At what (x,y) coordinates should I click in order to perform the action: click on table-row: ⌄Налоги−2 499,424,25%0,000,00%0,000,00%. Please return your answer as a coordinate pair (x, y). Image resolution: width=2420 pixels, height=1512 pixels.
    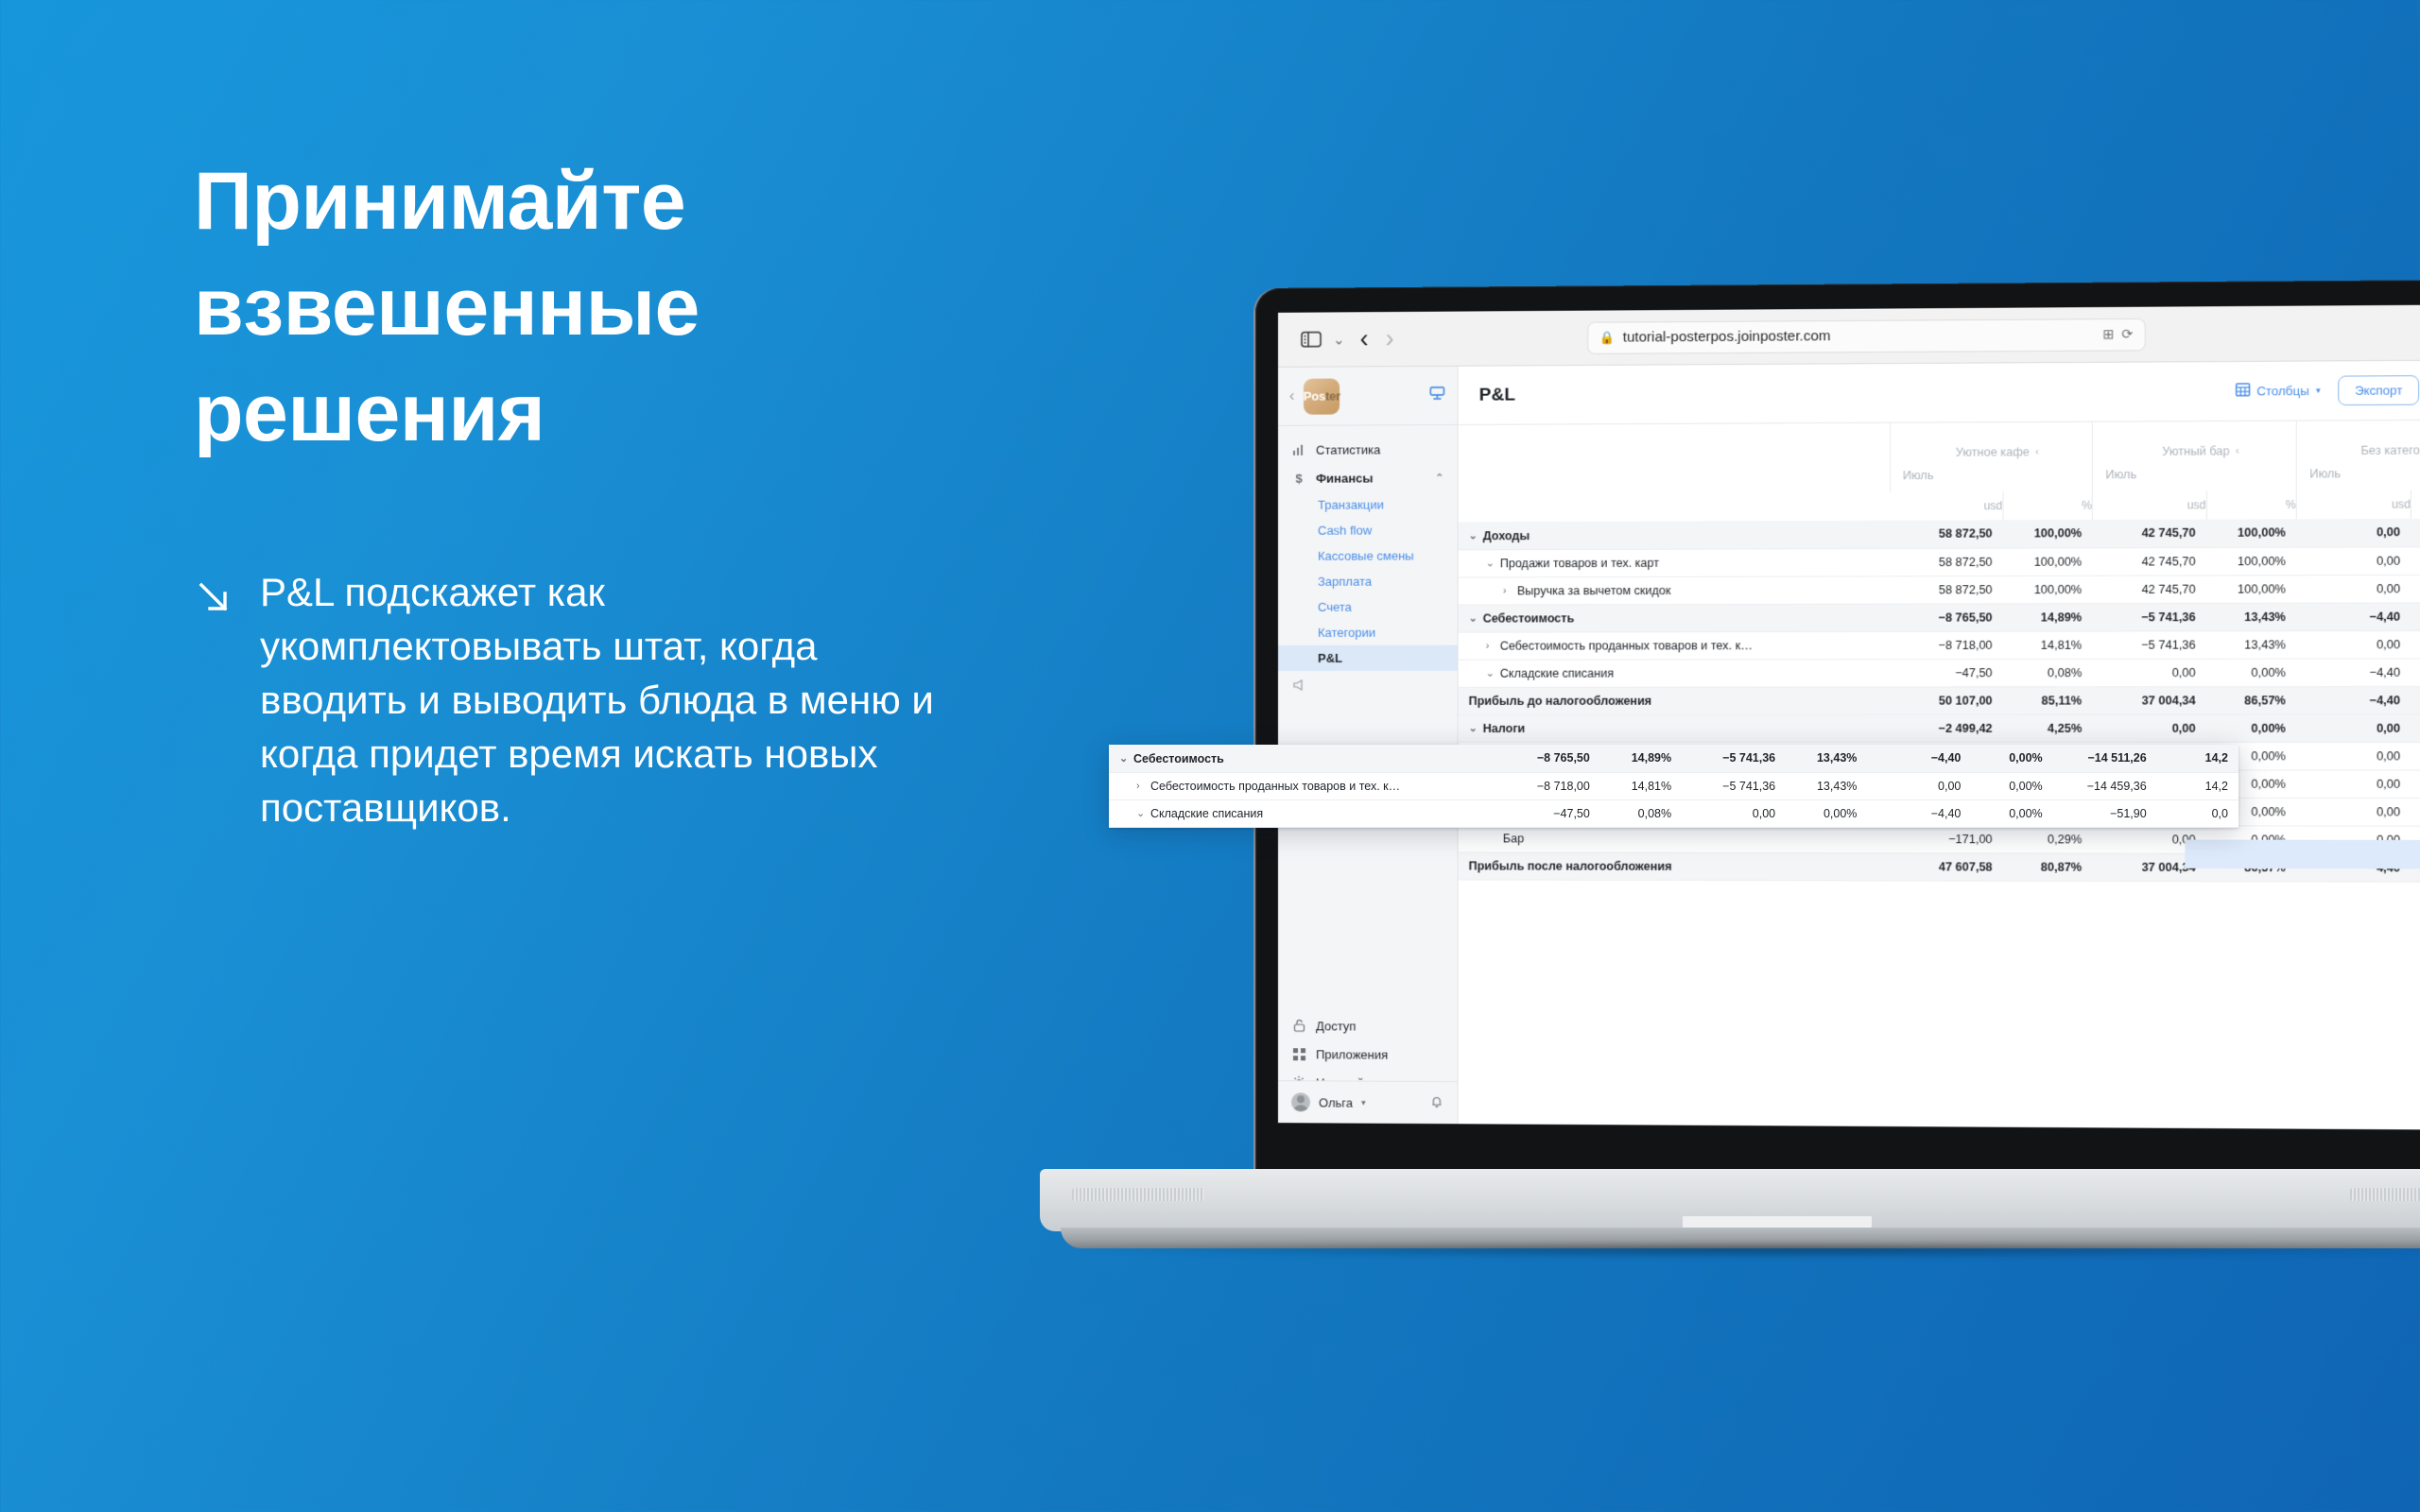
    Looking at the image, I should click on (1939, 728).